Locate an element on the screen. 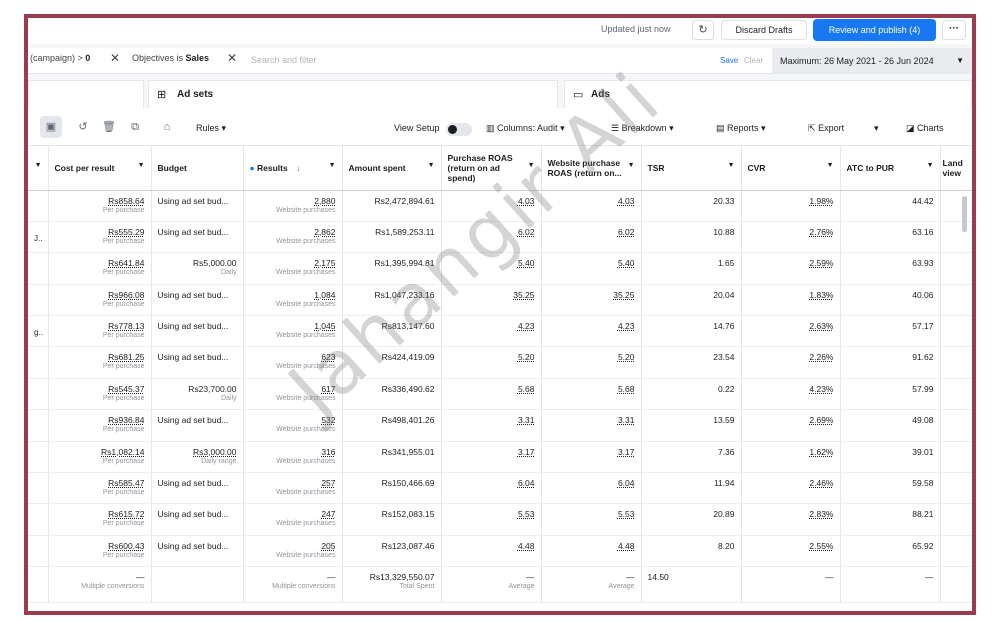 The height and width of the screenshot is (622, 1000). preview-icon: ⧉ is located at coordinates (135, 127).